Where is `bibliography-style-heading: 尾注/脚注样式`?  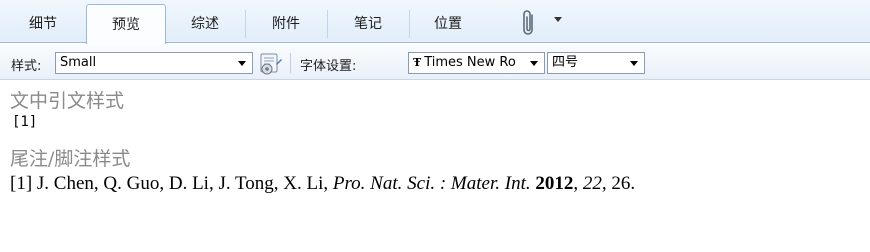 bibliography-style-heading: 尾注/脚注样式 is located at coordinates (70, 159).